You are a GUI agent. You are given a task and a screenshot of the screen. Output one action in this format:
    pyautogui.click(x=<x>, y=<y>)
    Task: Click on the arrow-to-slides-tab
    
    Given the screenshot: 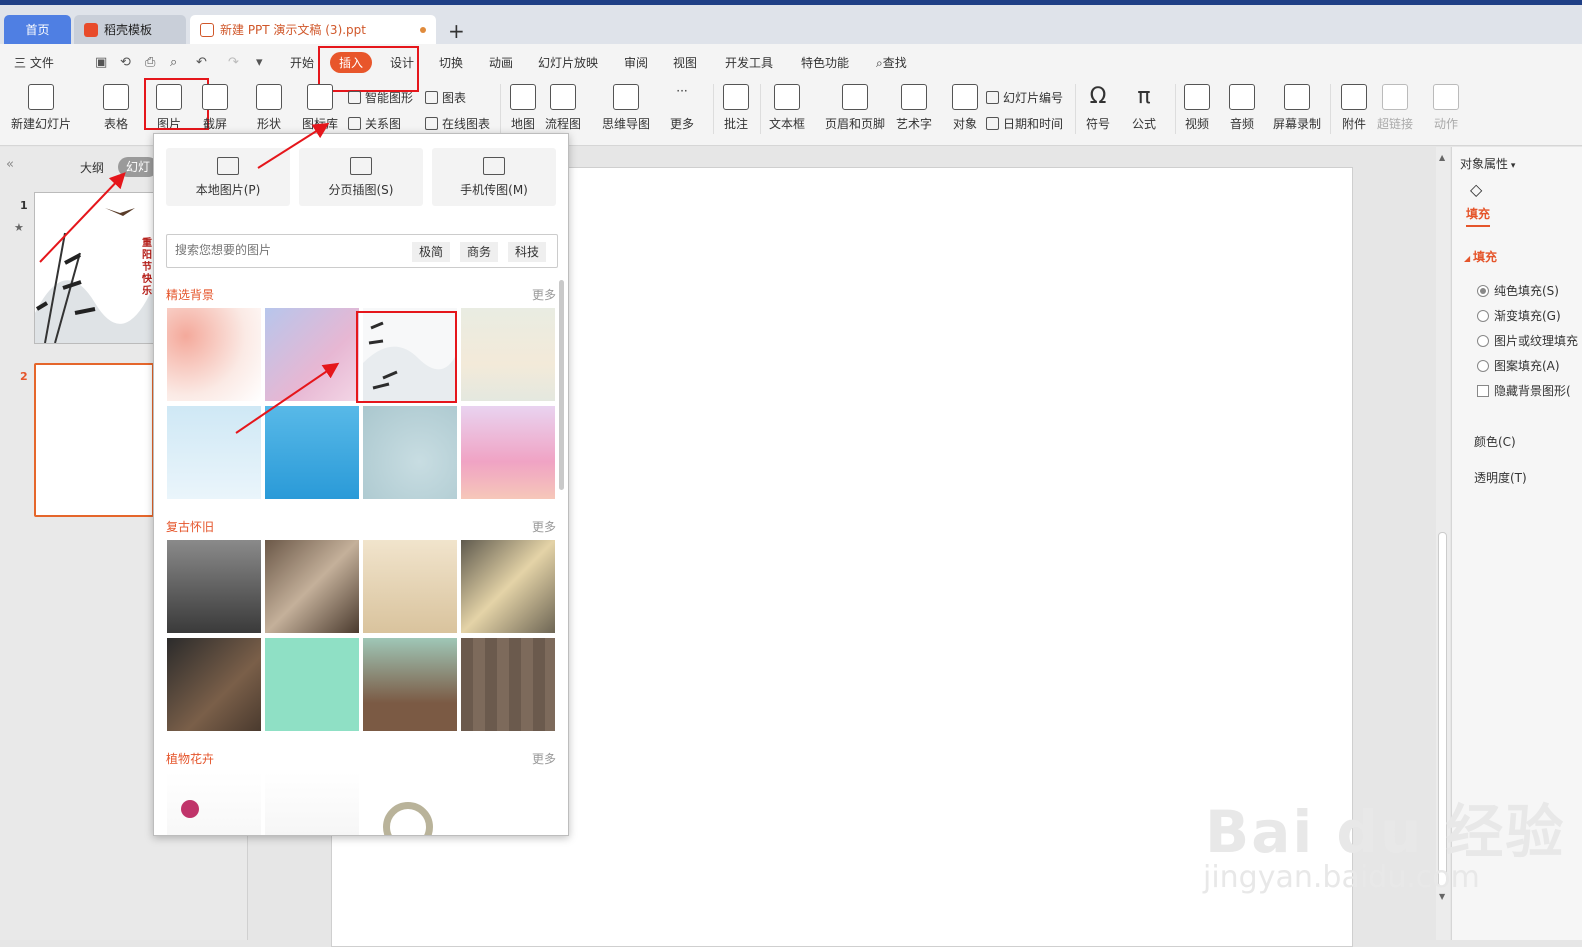 What is the action you would take?
    pyautogui.click(x=82, y=217)
    